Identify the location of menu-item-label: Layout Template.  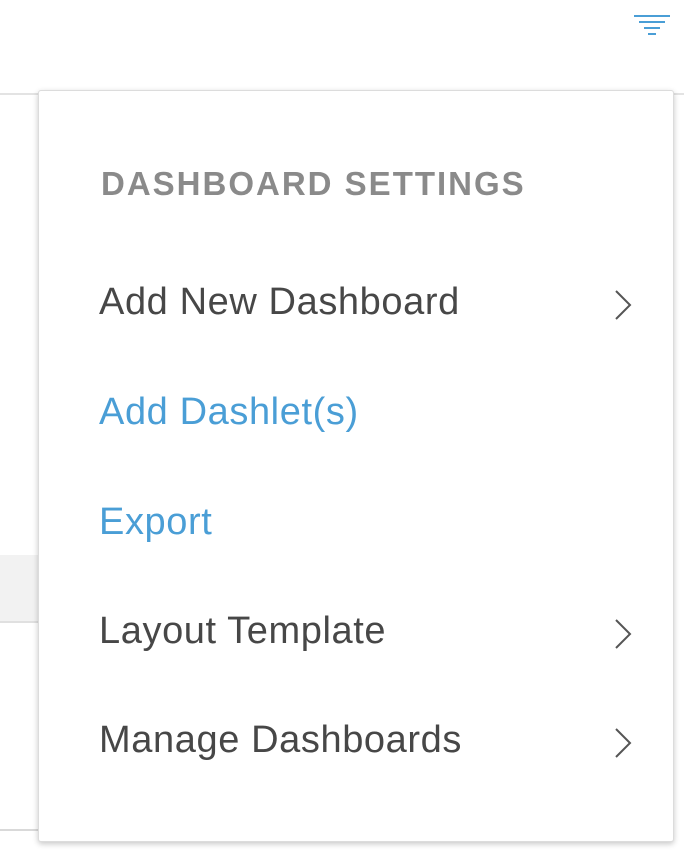
(243, 631).